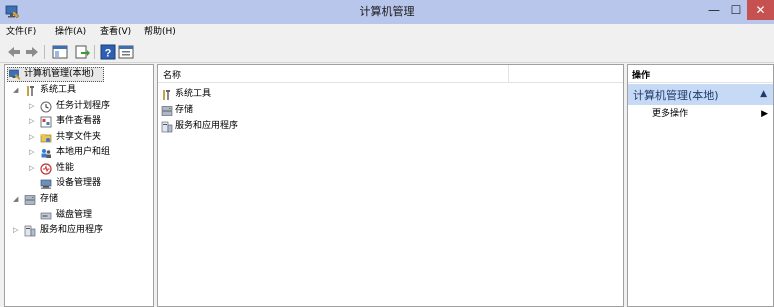  What do you see at coordinates (46, 184) in the screenshot?
I see `device-manager-icon` at bounding box center [46, 184].